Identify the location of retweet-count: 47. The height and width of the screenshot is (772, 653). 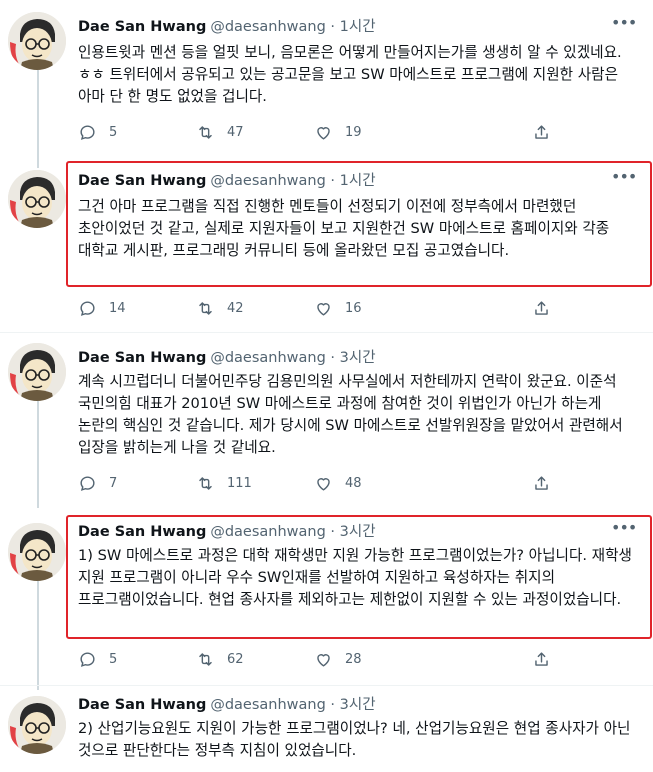
(235, 132).